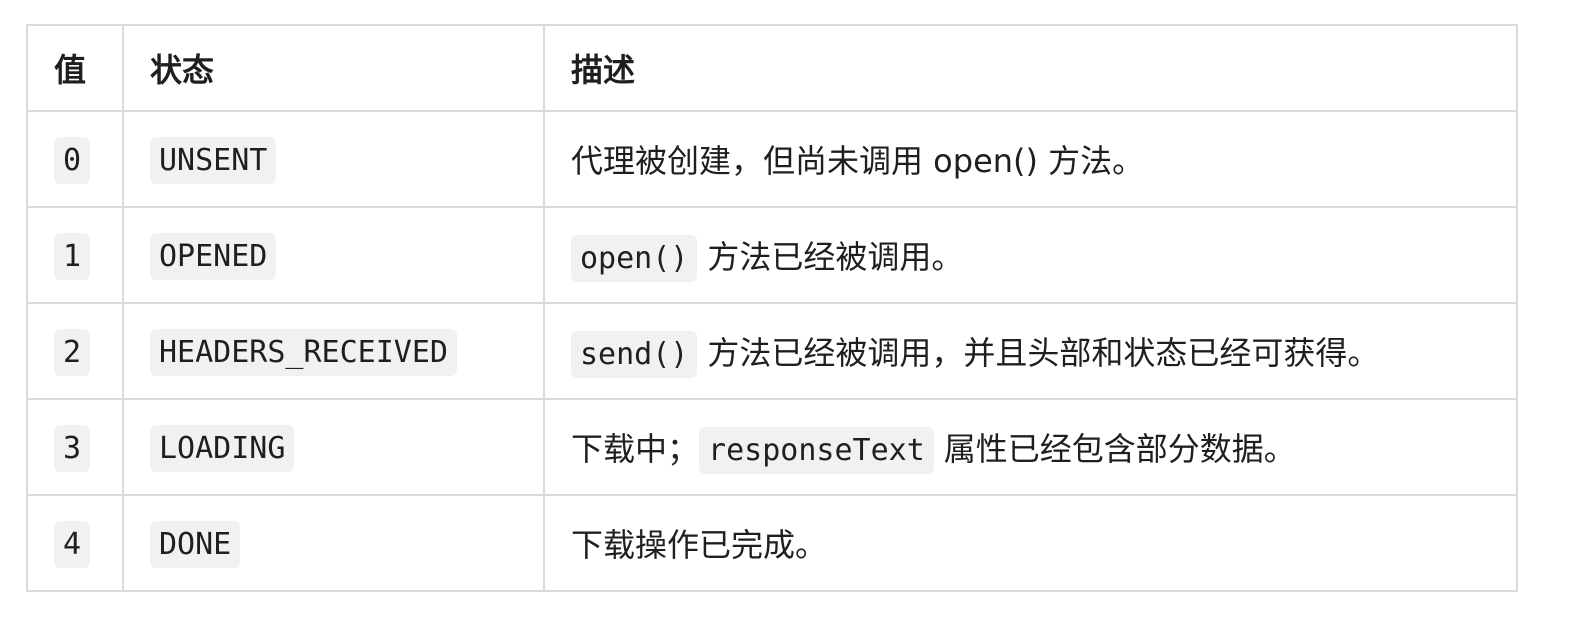 Image resolution: width=1576 pixels, height=620 pixels. I want to click on description-text: 方法已经被调用，并且头部和状态已经可获得。, so click(1043, 353).